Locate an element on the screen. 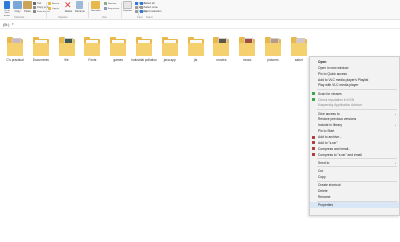 The height and width of the screenshot is (242, 400). folder-name: file is located at coordinates (66, 60).